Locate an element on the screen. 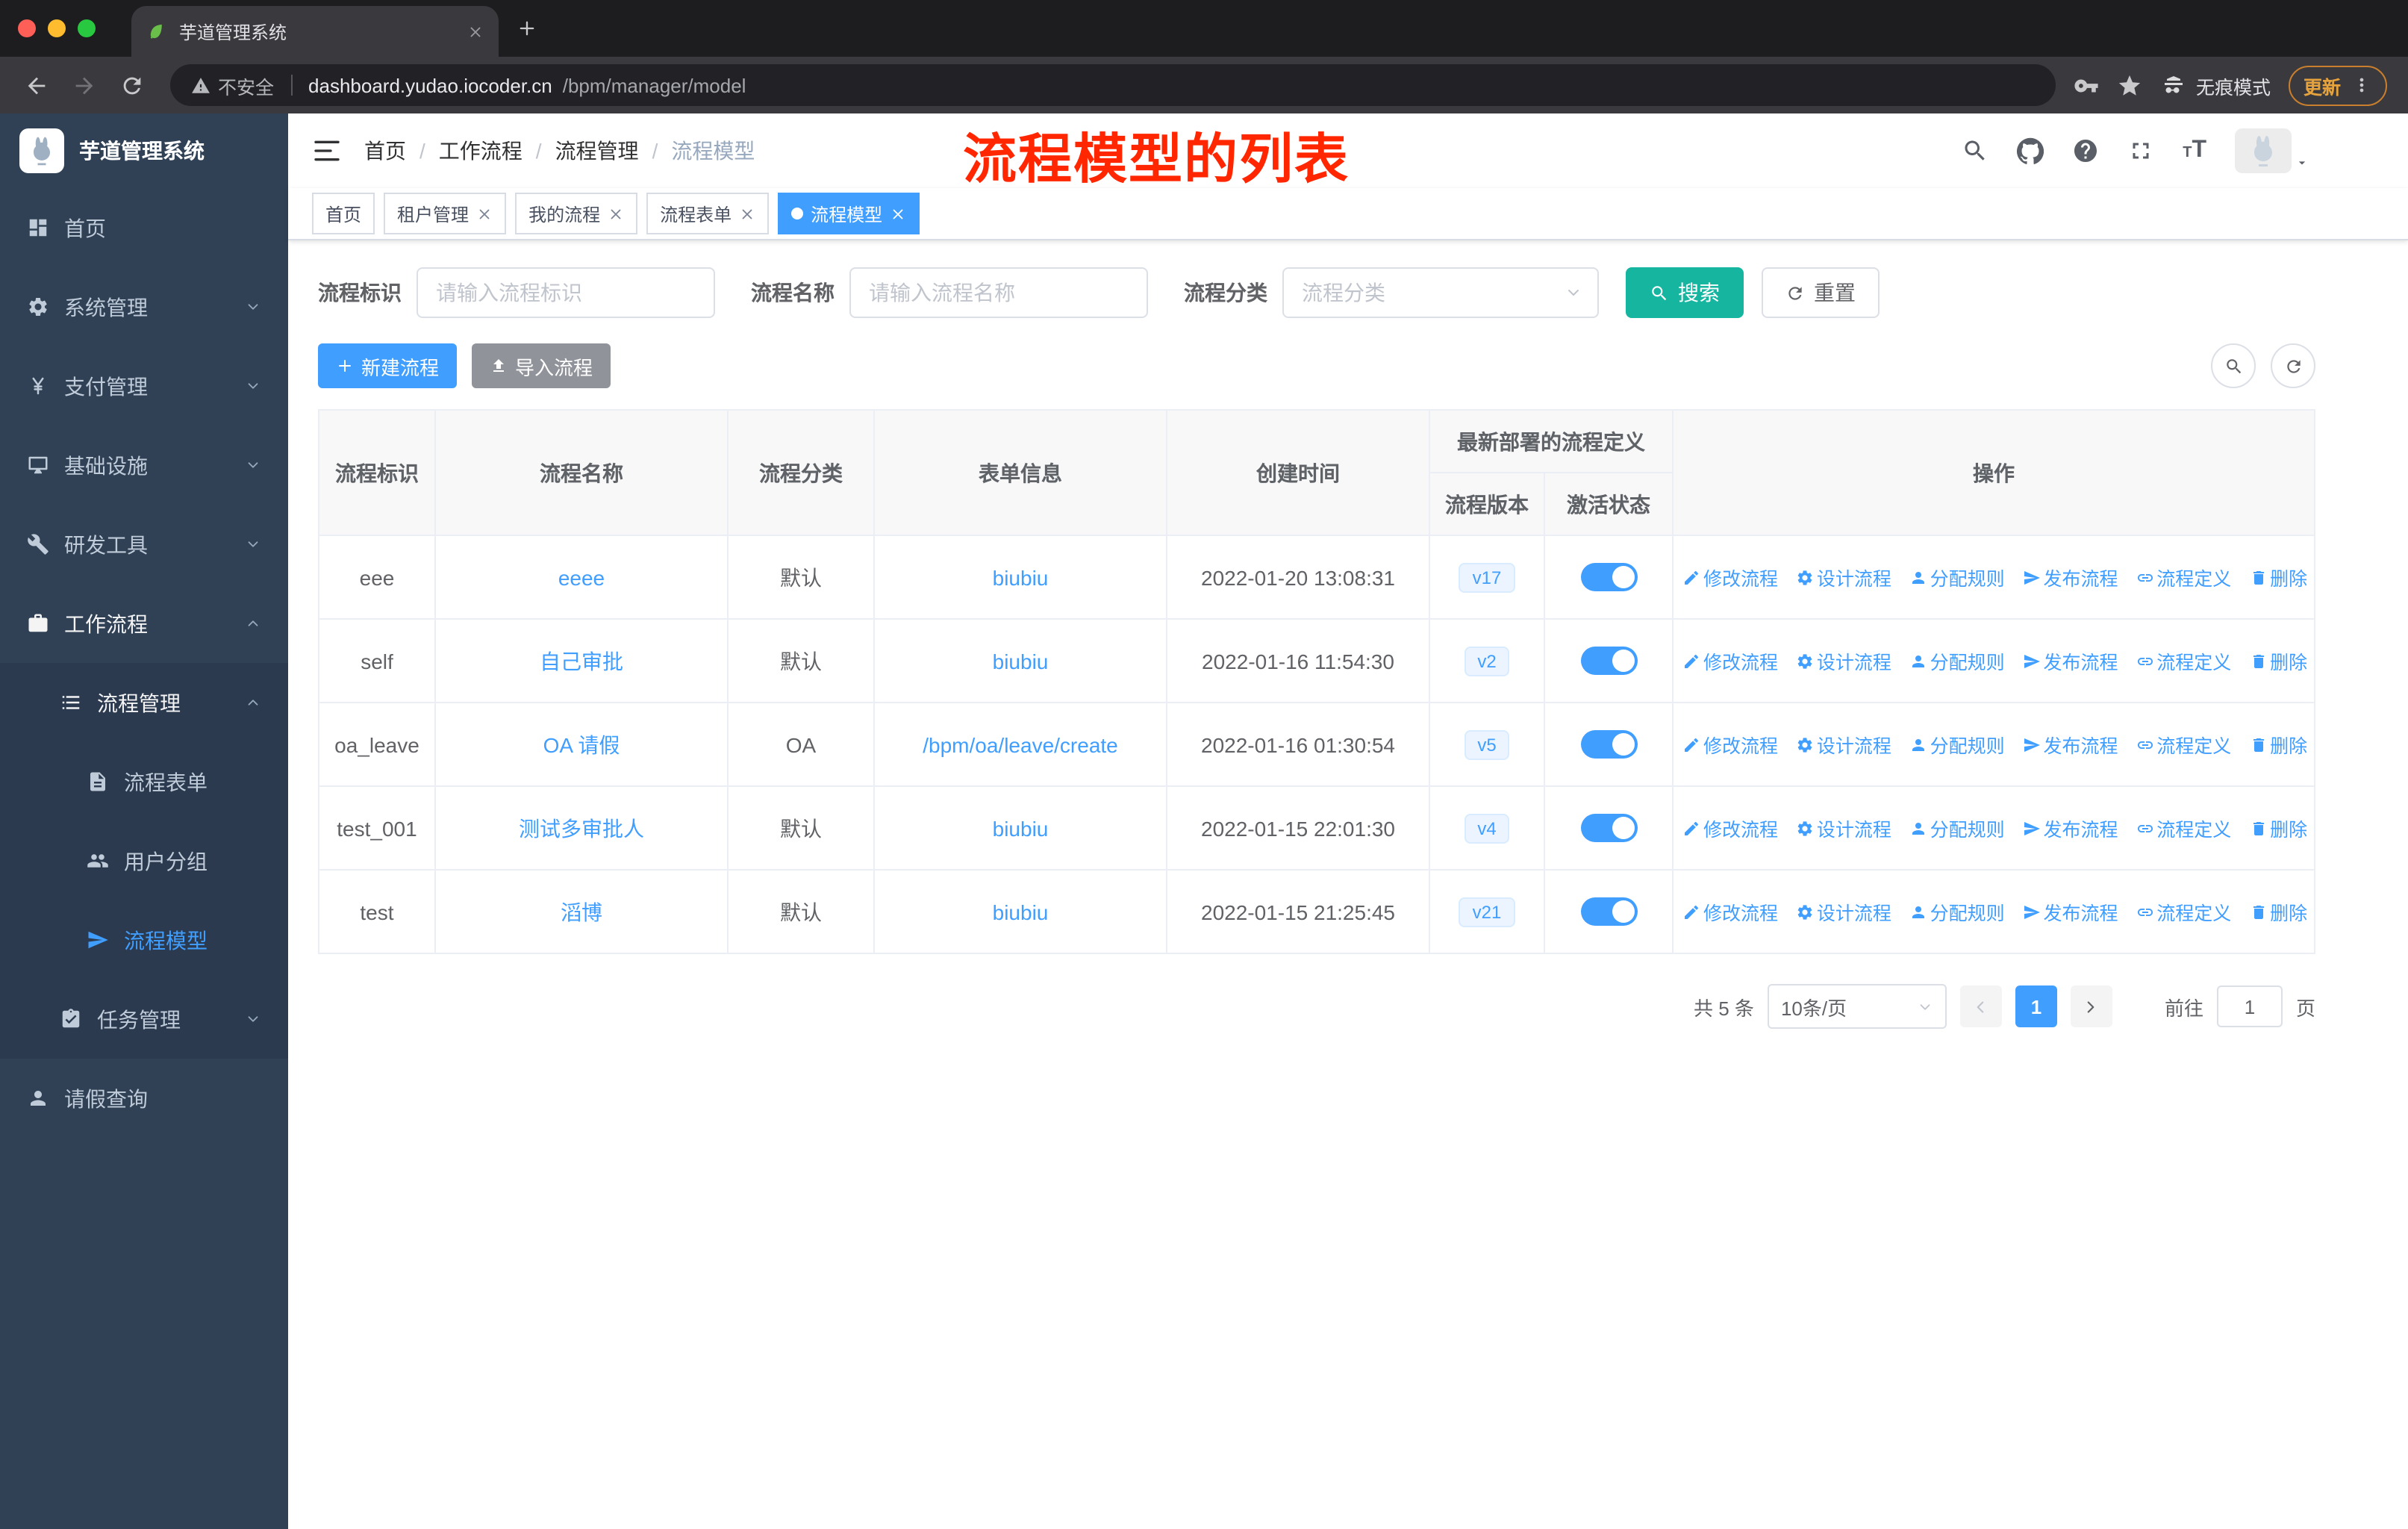  prev-page-button is located at coordinates (1980, 1006).